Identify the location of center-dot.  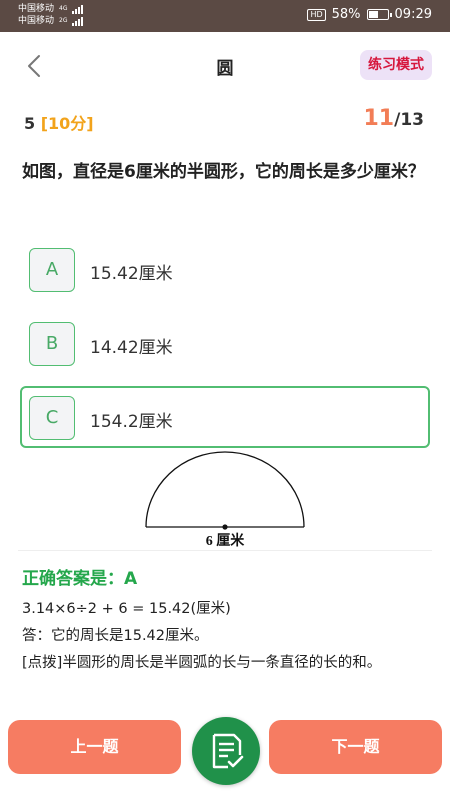
(225, 527).